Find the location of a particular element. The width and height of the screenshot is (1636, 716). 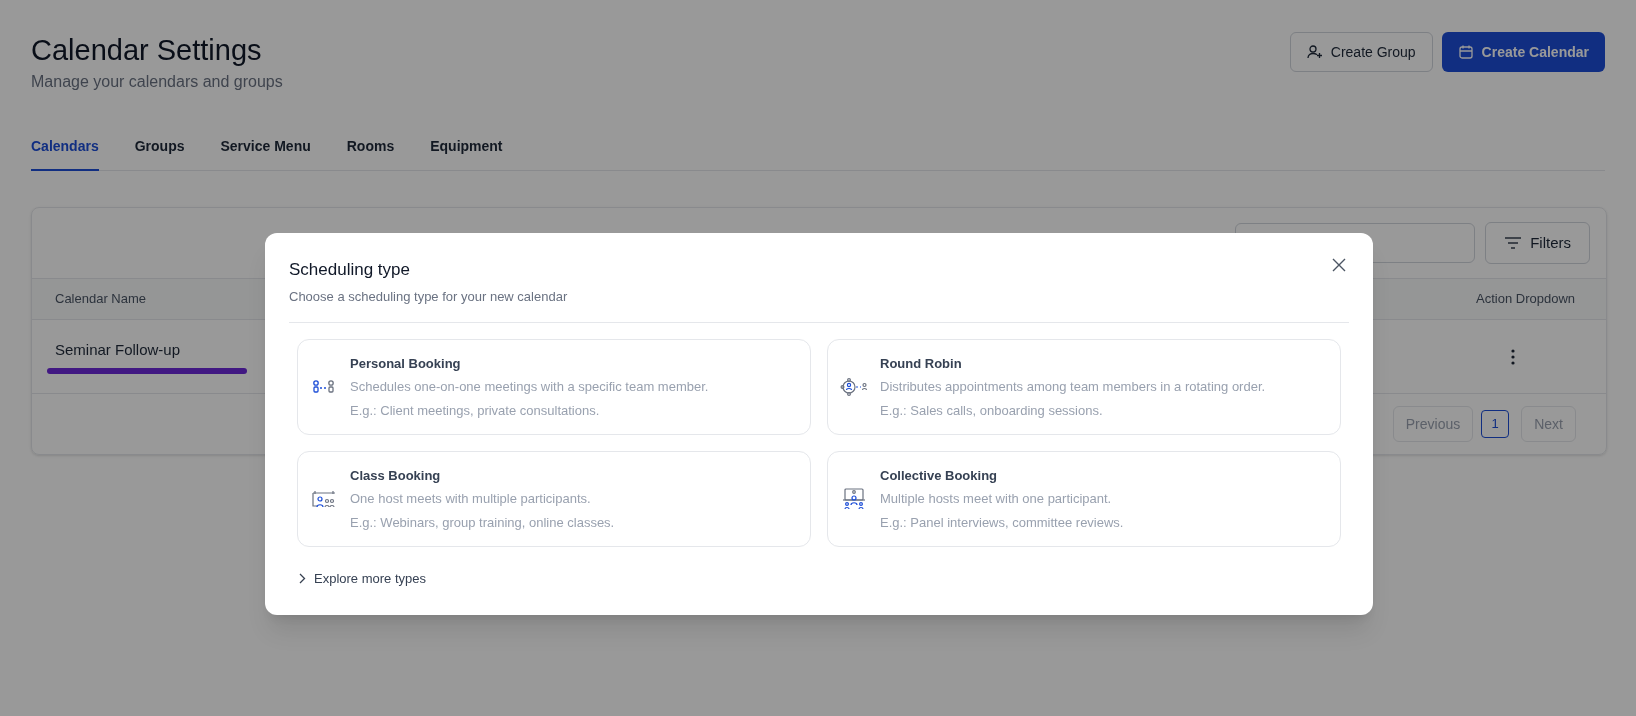

chevron-right-icon is located at coordinates (302, 579).